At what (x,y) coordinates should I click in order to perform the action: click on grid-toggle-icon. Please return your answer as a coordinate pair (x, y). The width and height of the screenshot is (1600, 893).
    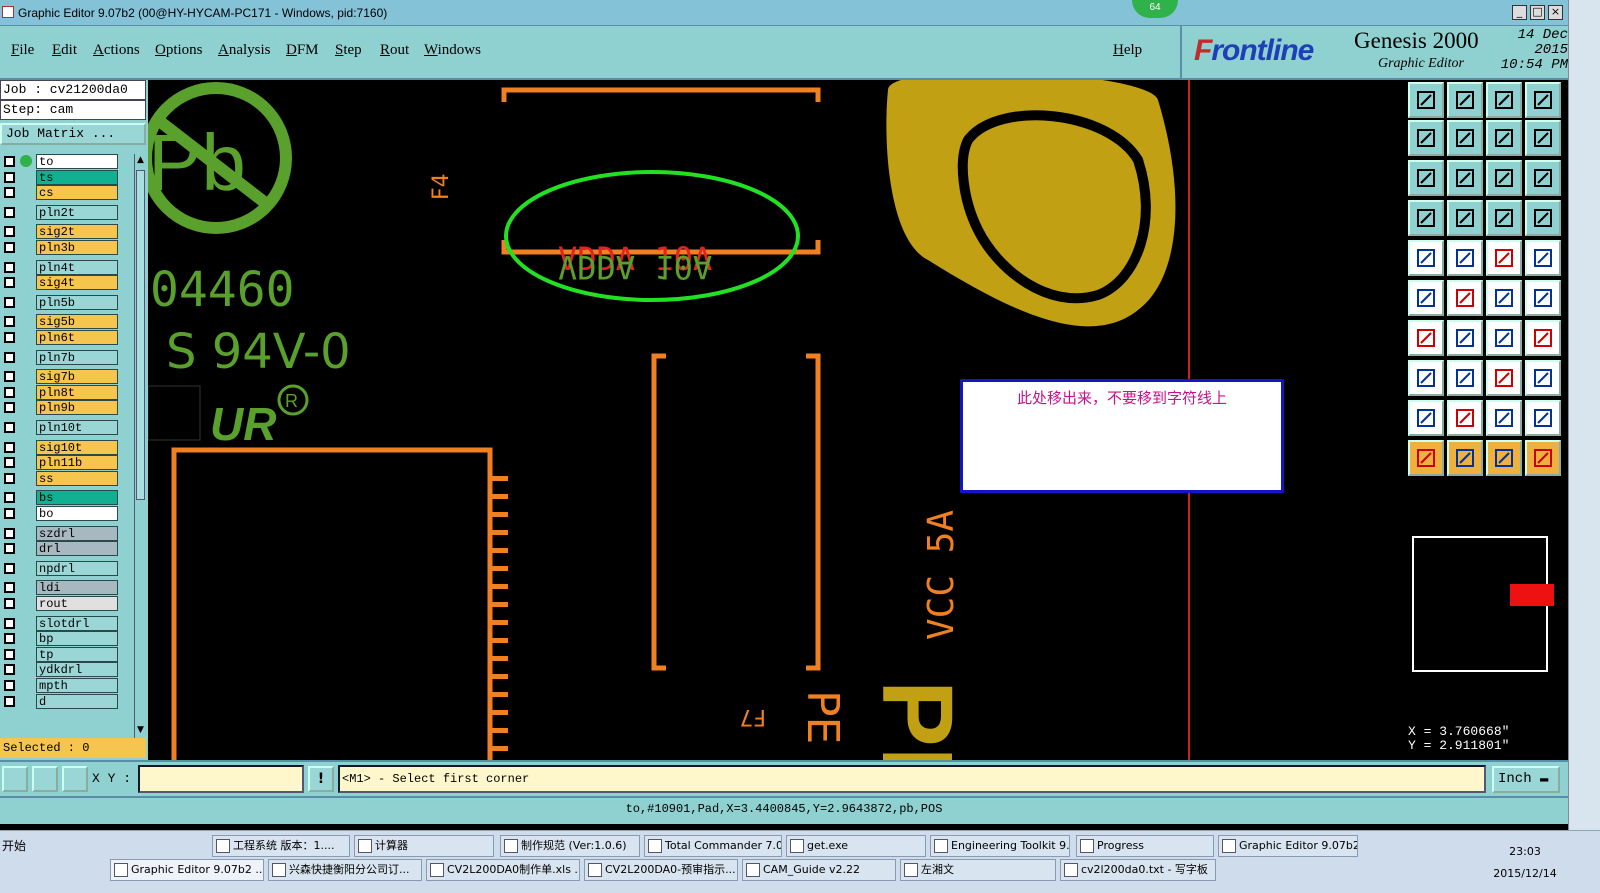
    Looking at the image, I should click on (1465, 218).